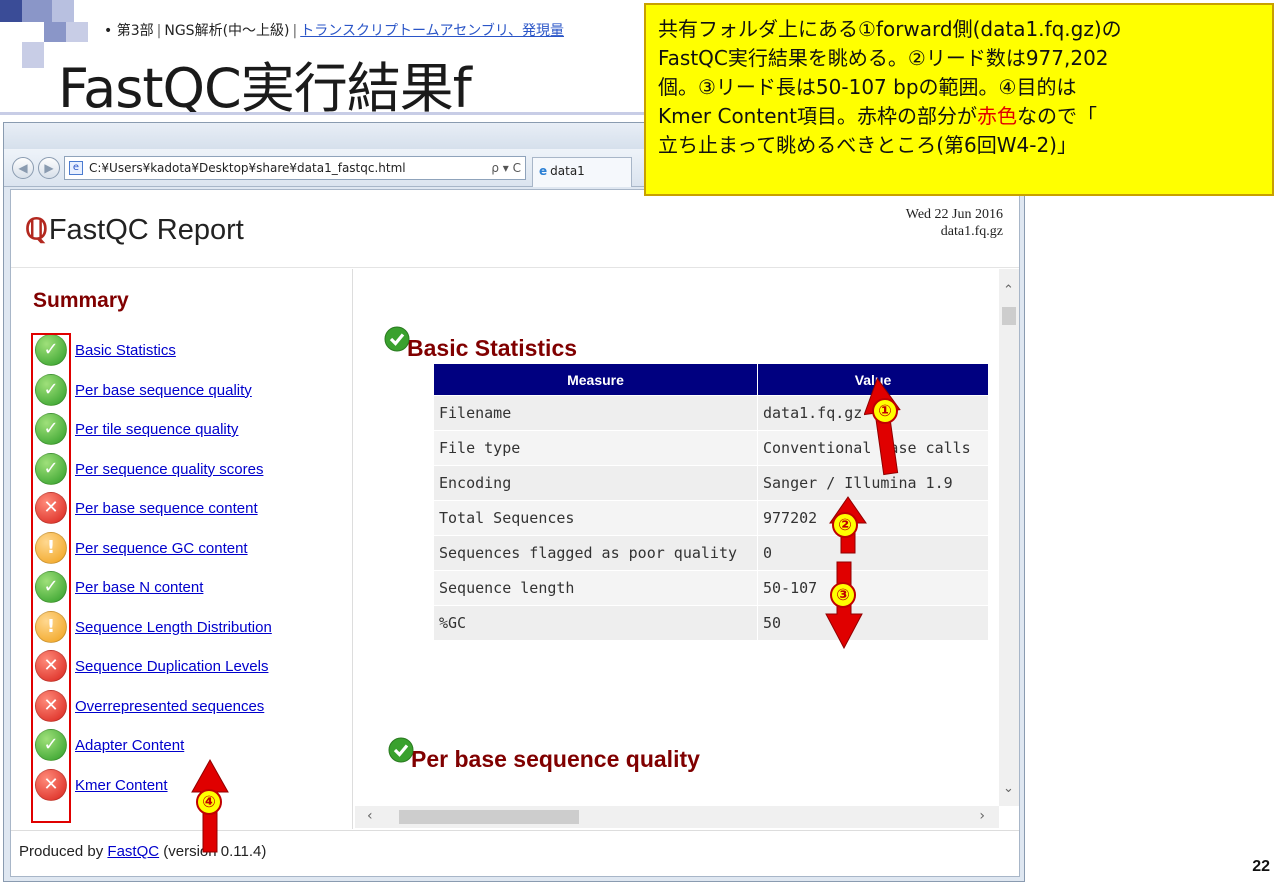 This screenshot has width=1280, height=886. I want to click on vertical-scrollbar: ⌃ ⌄, so click(1009, 537).